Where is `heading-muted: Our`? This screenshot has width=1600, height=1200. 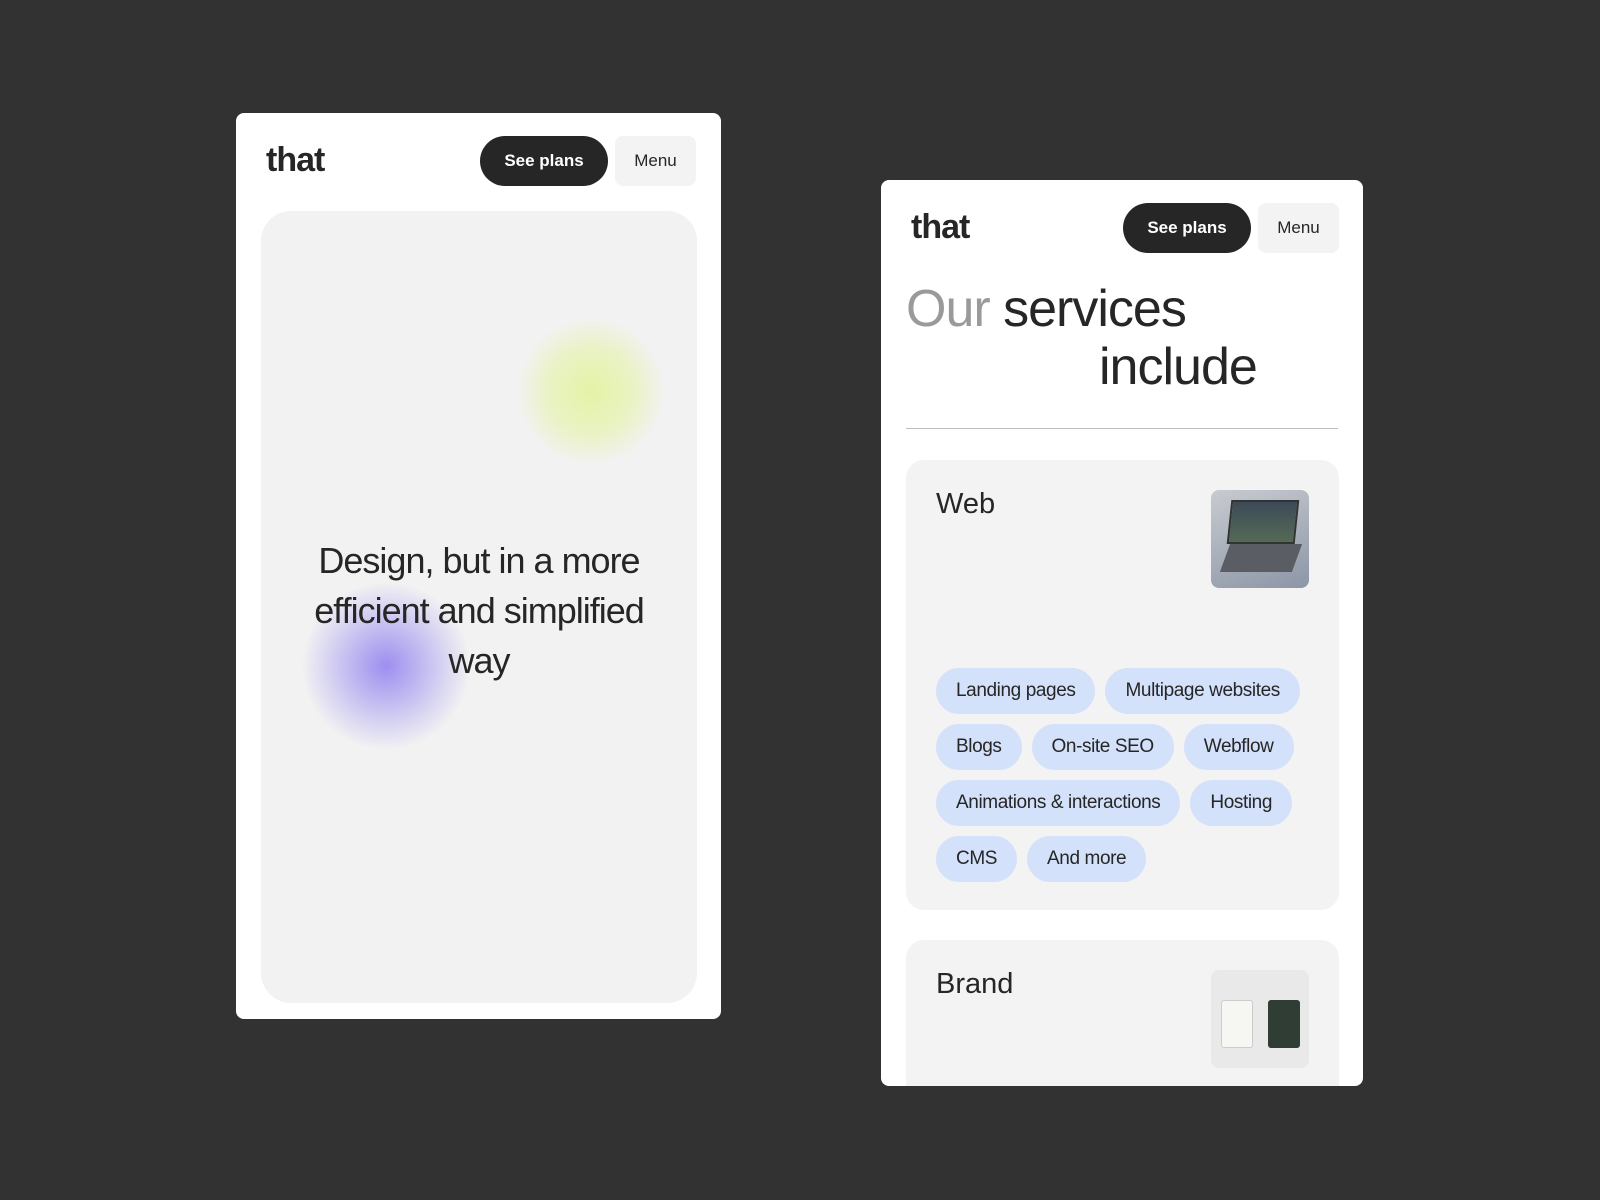 heading-muted: Our is located at coordinates (948, 309).